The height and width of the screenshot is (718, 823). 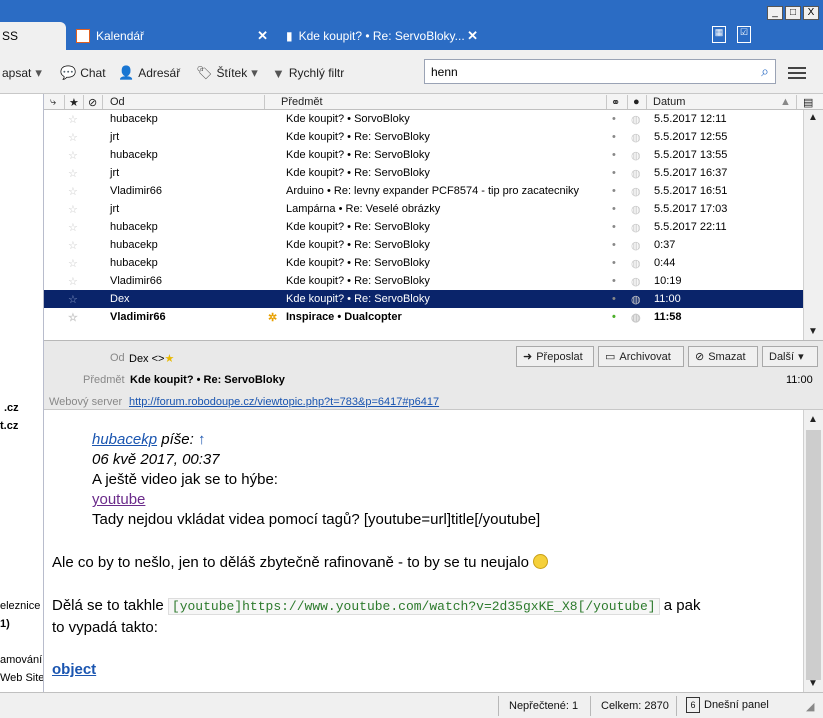 What do you see at coordinates (808, 102) in the screenshot?
I see `column-picker-icon: ▤` at bounding box center [808, 102].